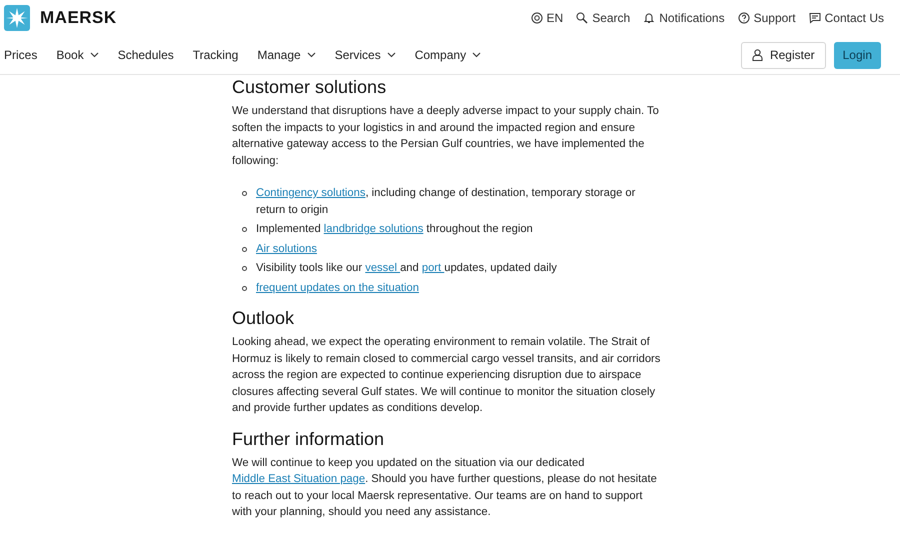  What do you see at coordinates (744, 18) in the screenshot?
I see `help-icon` at bounding box center [744, 18].